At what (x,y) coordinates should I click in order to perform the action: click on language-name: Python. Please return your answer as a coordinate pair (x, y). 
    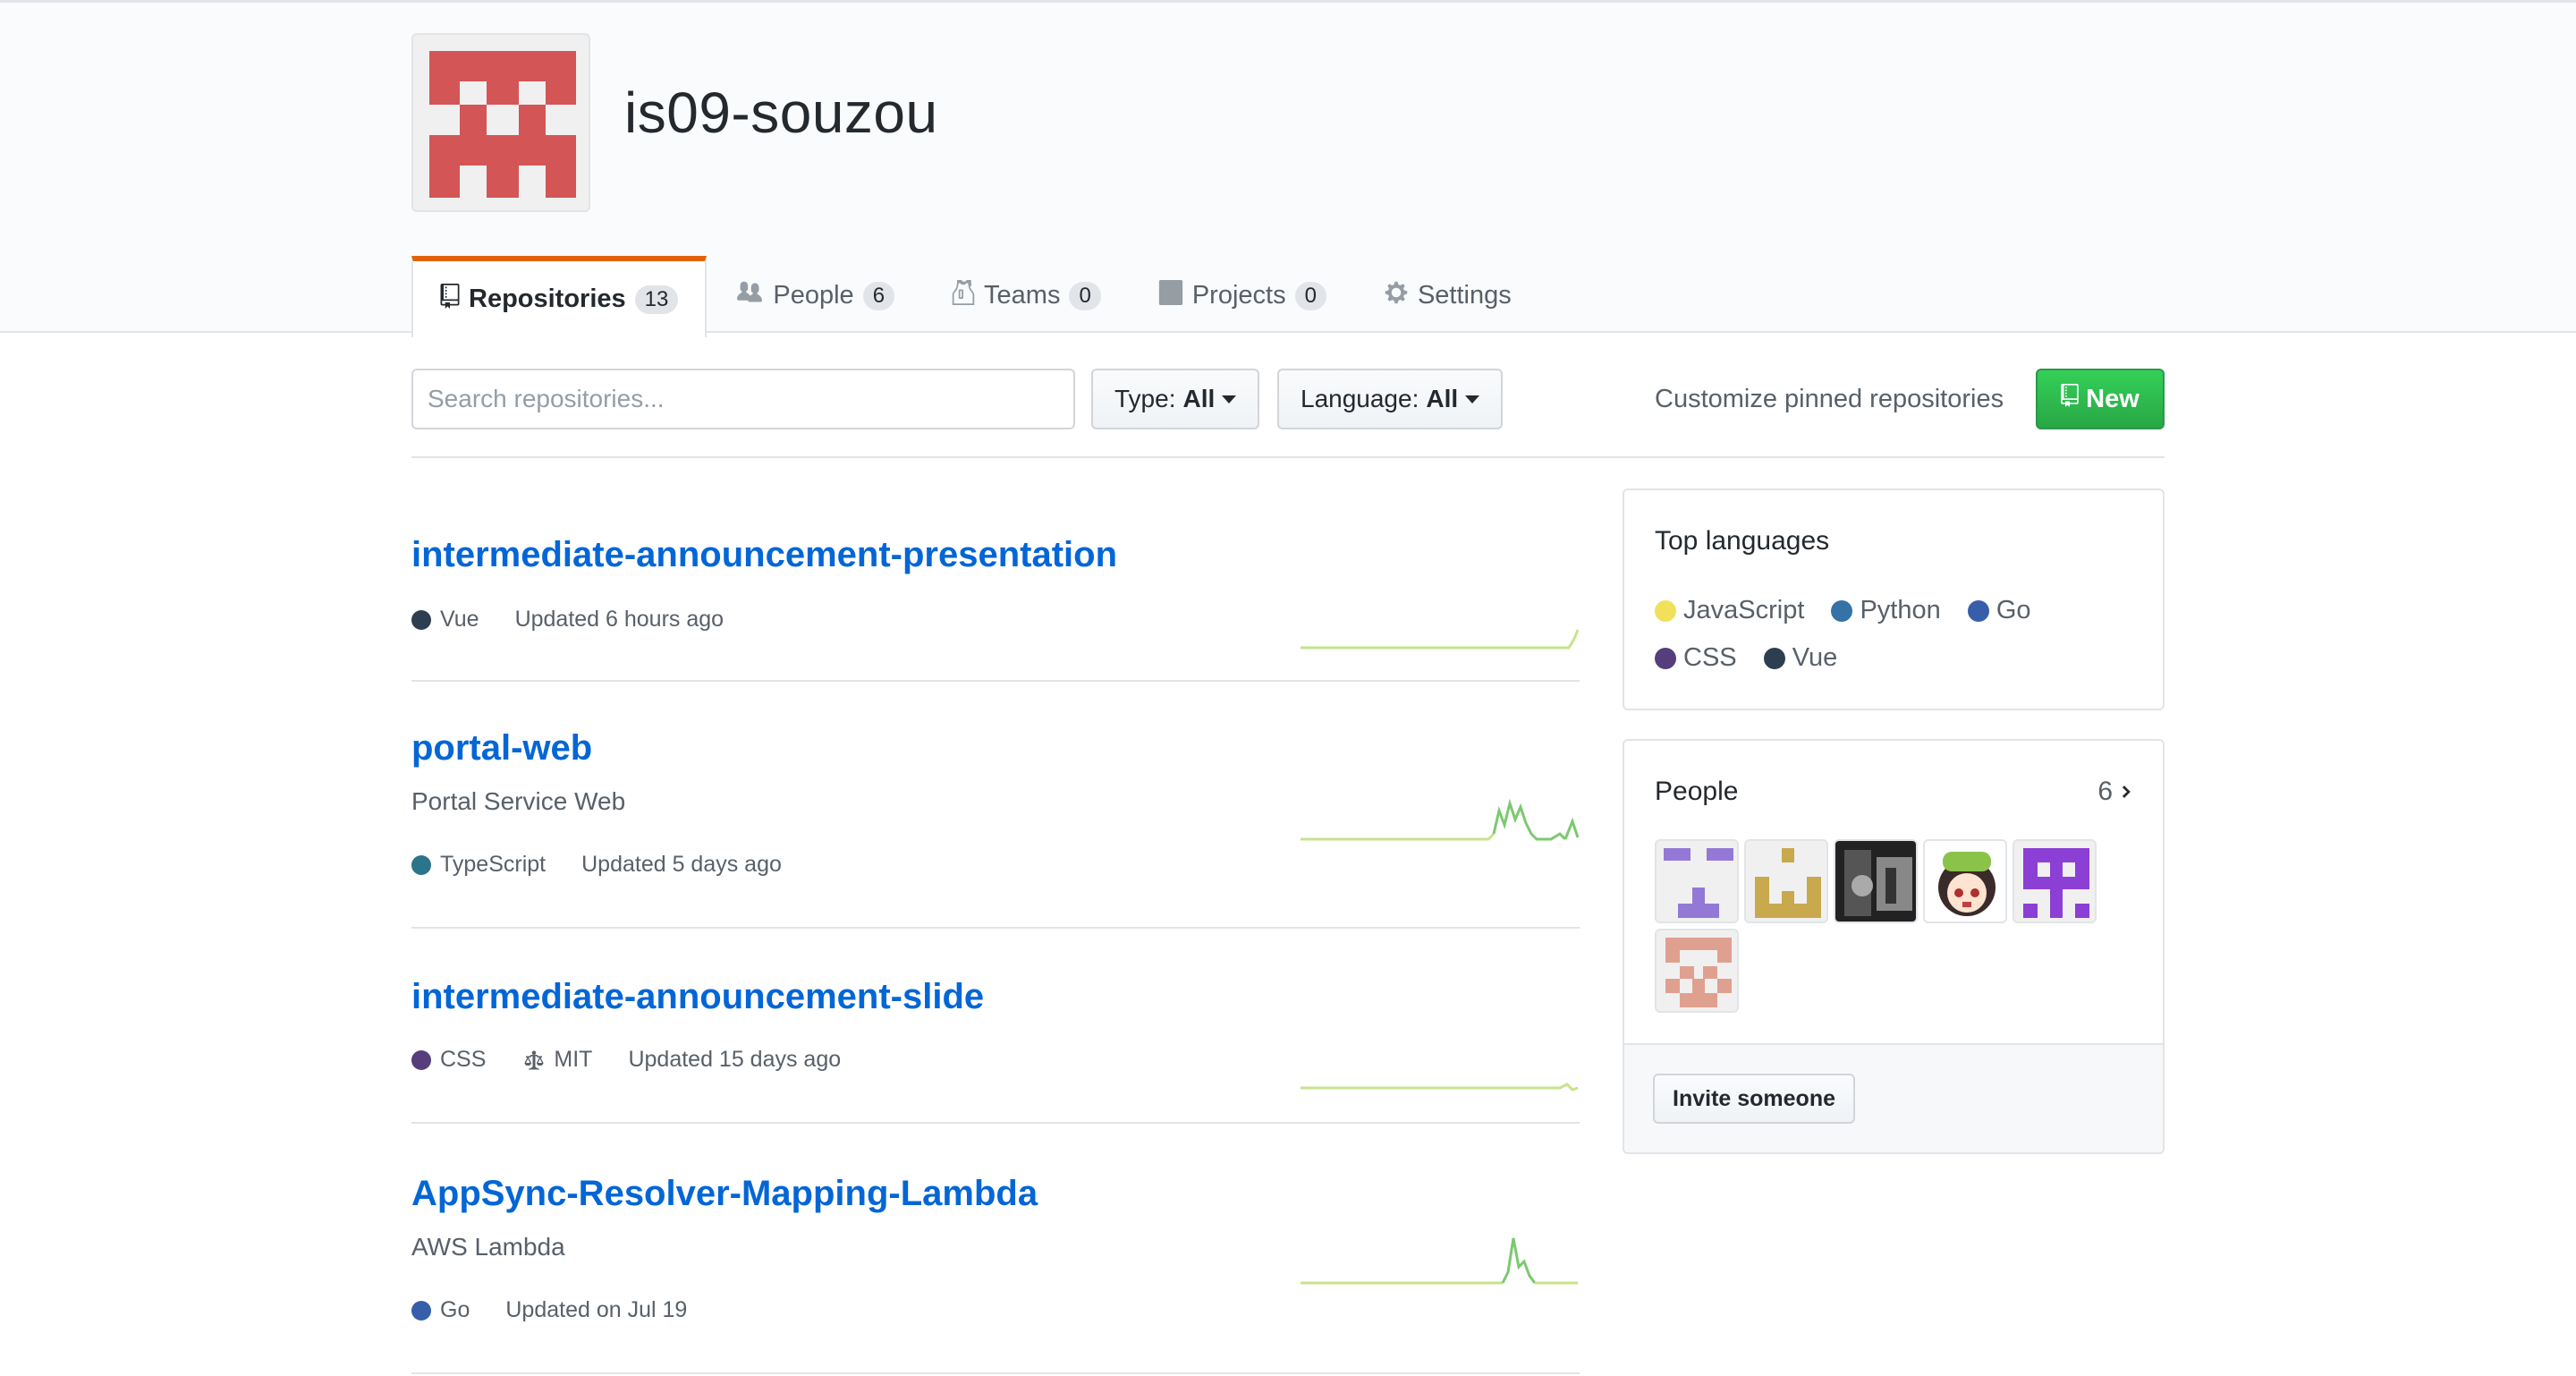
    Looking at the image, I should click on (1900, 610).